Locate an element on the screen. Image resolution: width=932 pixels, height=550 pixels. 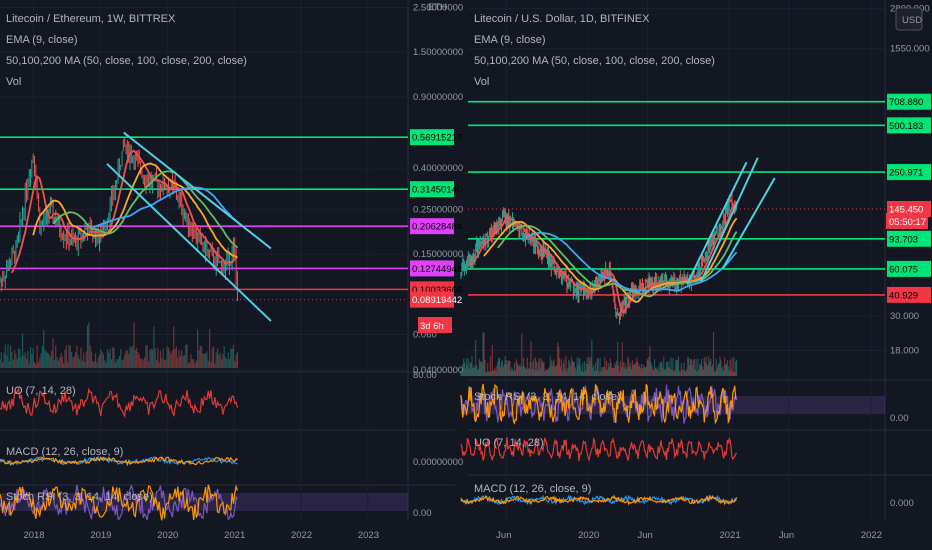
right-level-label: 40.929 is located at coordinates (903, 295).